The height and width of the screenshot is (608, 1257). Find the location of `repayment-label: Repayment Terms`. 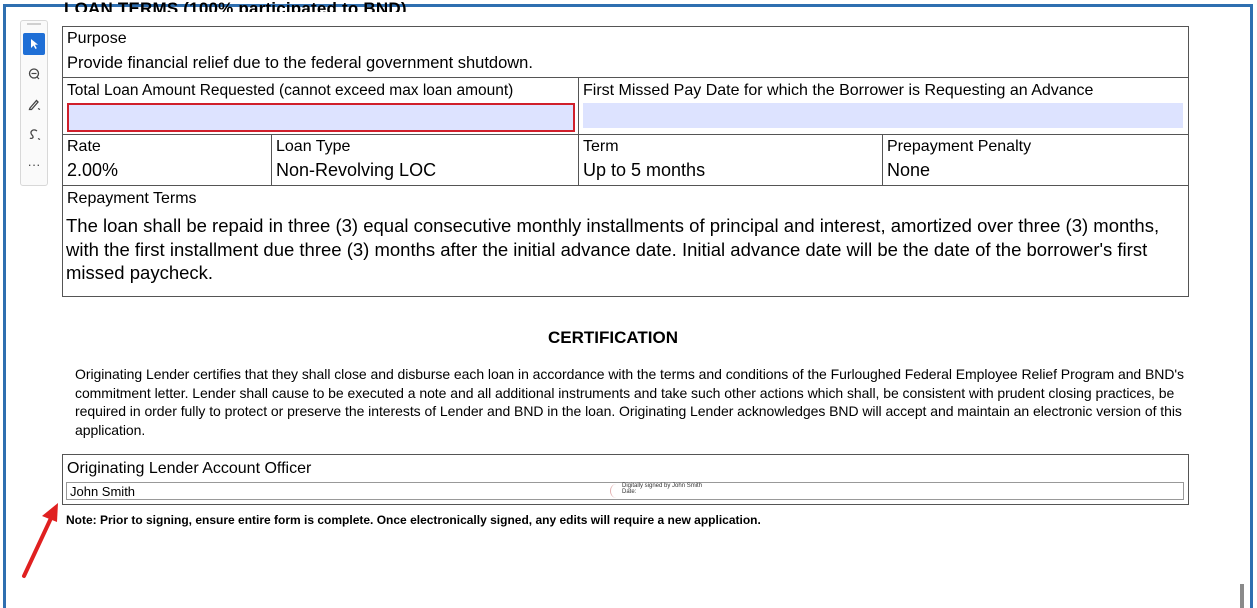

repayment-label: Repayment Terms is located at coordinates (132, 198).